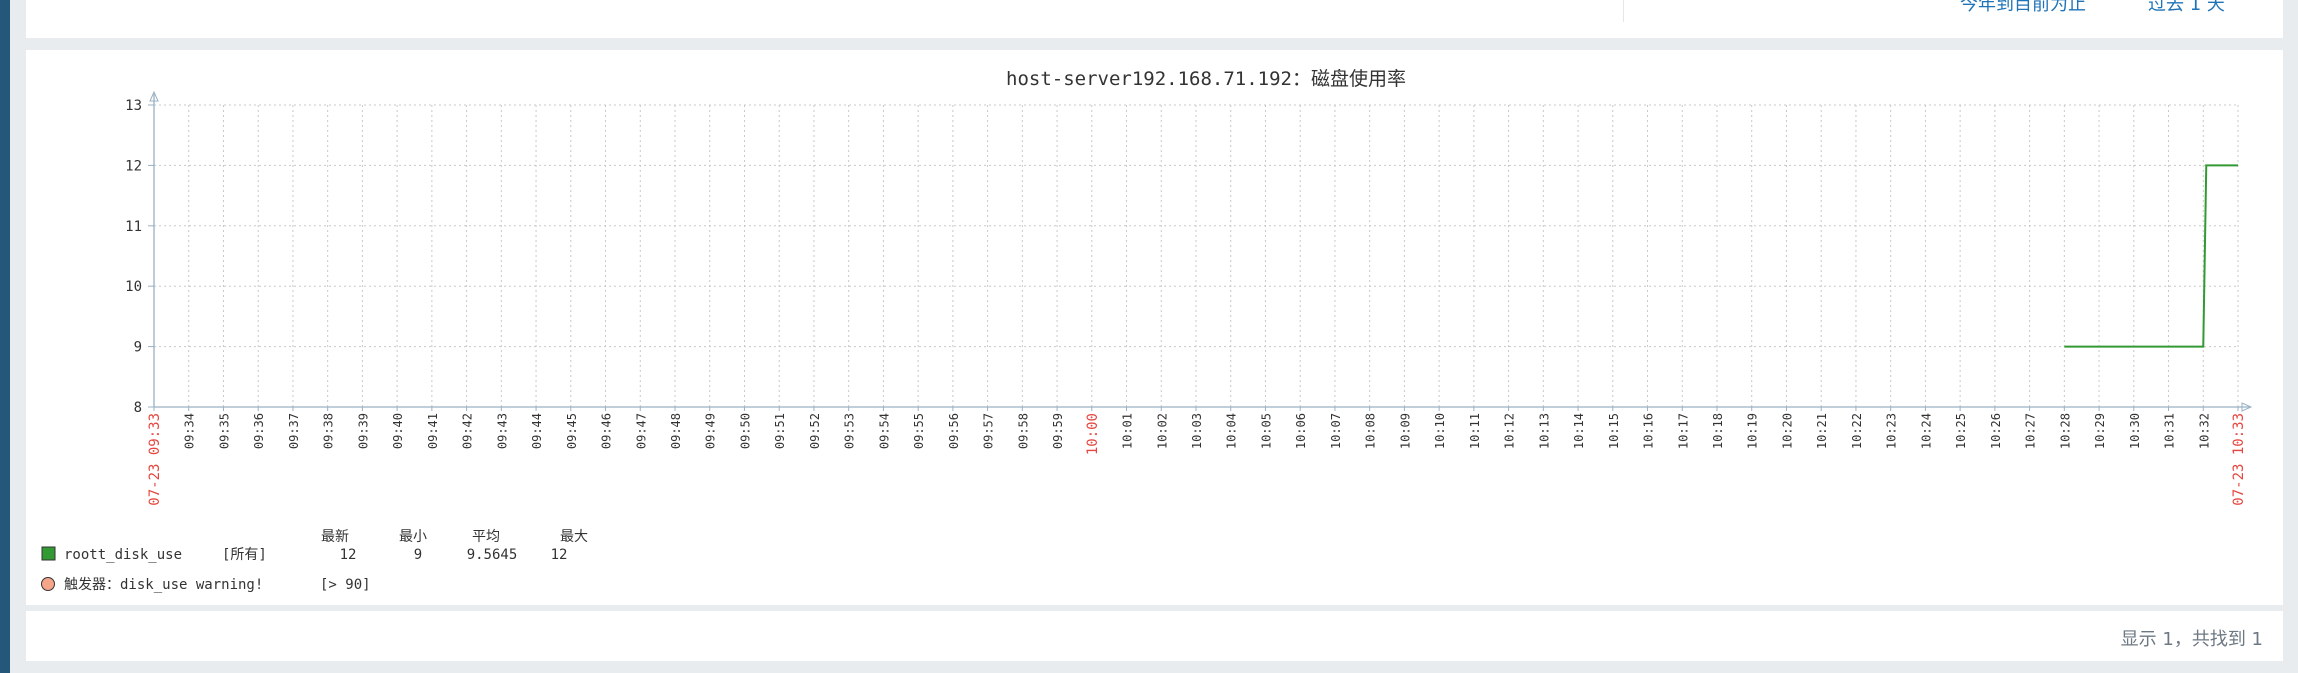 Image resolution: width=2298 pixels, height=673 pixels. Describe the element at coordinates (190, 431) in the screenshot. I see `x-tick-label: 09:34` at that location.